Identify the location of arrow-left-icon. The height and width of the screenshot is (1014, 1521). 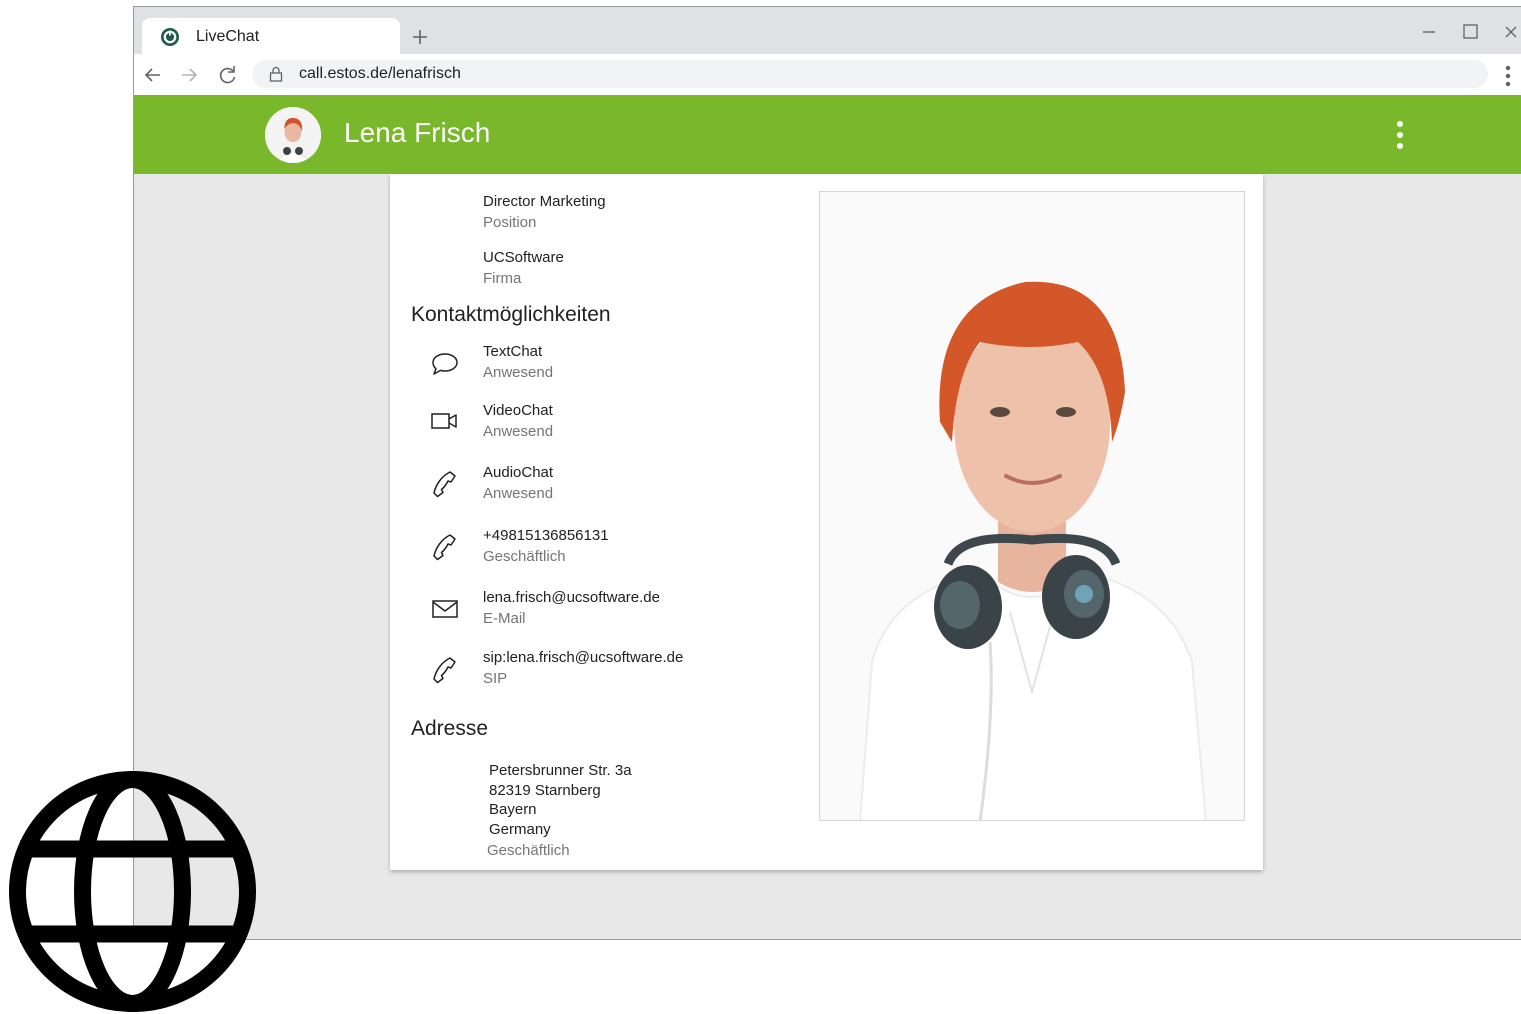
(152, 75).